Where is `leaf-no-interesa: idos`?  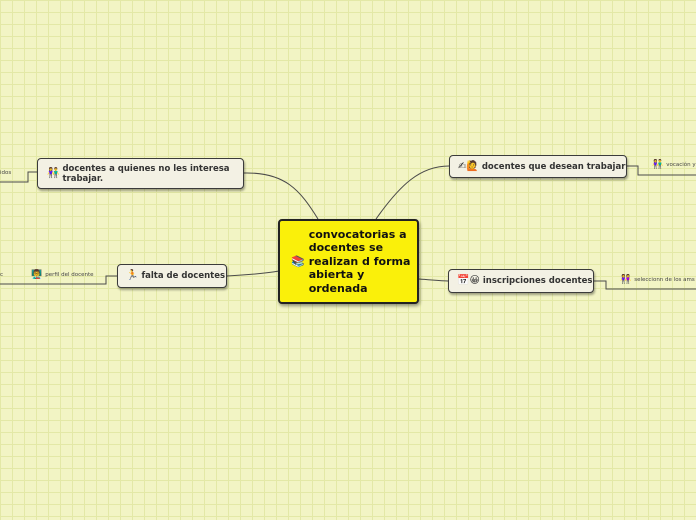
leaf-no-interesa: idos is located at coordinates (5, 173).